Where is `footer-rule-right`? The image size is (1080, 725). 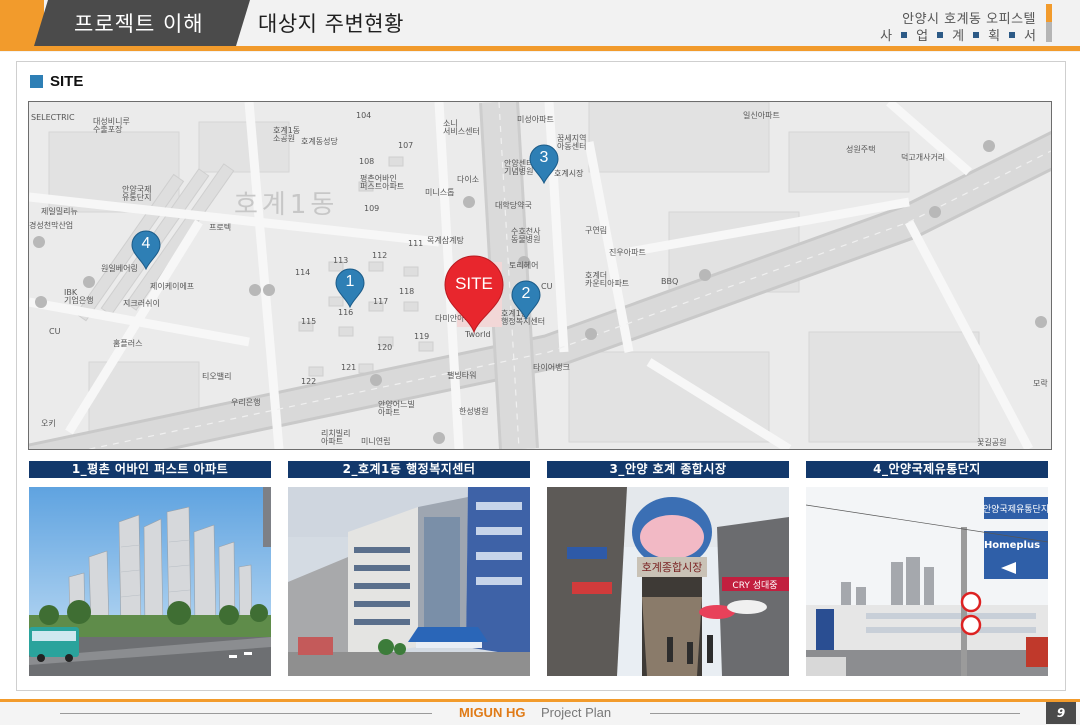 footer-rule-right is located at coordinates (835, 713).